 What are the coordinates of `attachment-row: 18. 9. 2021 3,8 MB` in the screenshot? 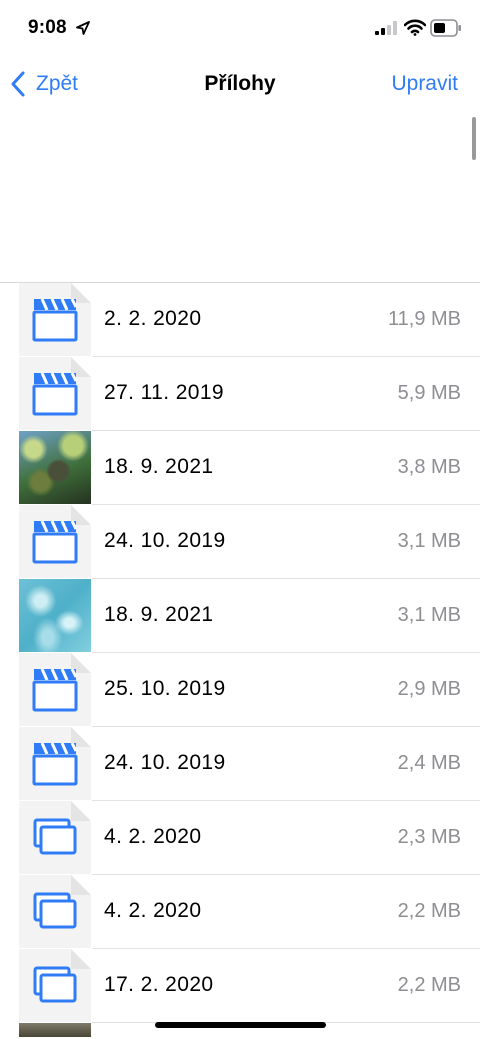 It's located at (240, 468).